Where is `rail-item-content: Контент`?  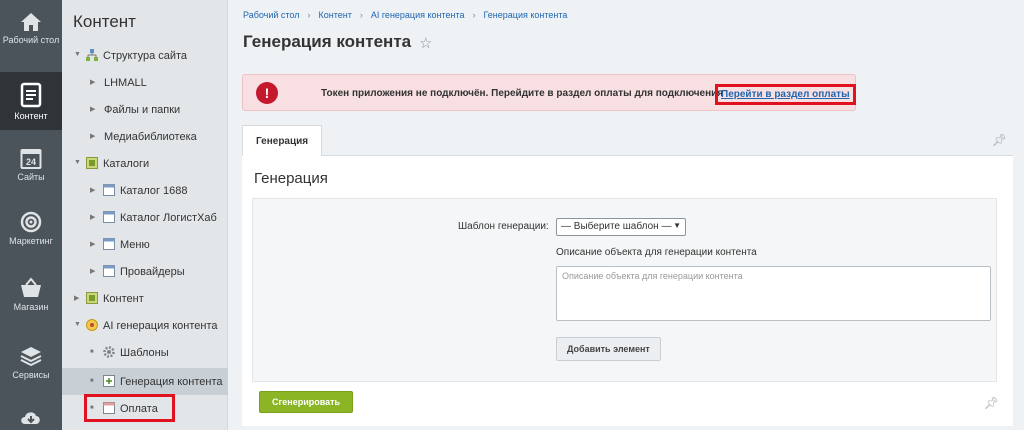
rail-item-content: Контент is located at coordinates (31, 101).